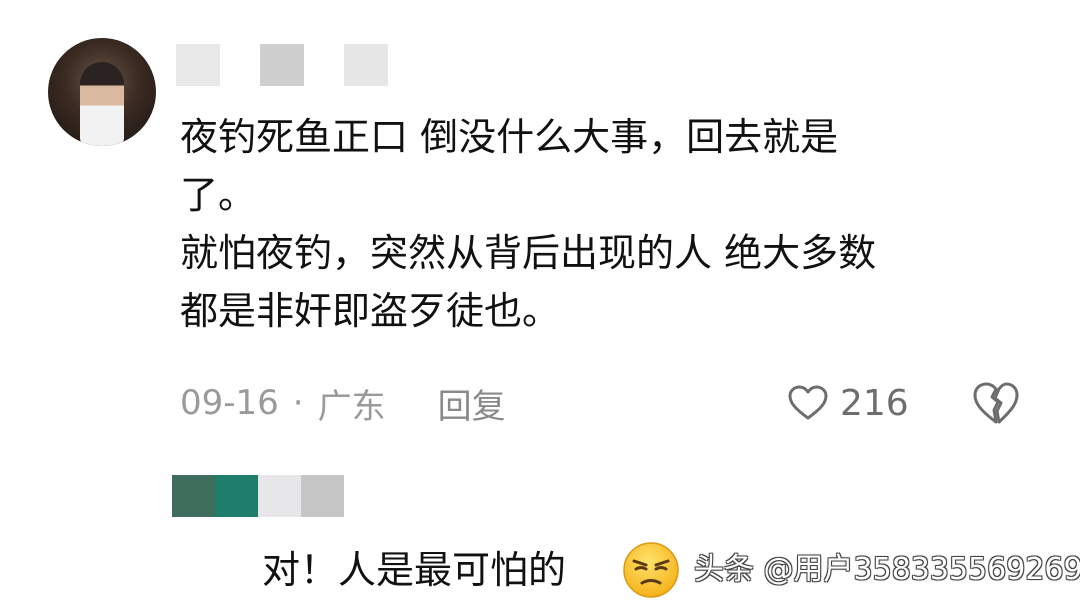 The height and width of the screenshot is (603, 1080). I want to click on watermark: 头条 @用户3583355692699, so click(887, 569).